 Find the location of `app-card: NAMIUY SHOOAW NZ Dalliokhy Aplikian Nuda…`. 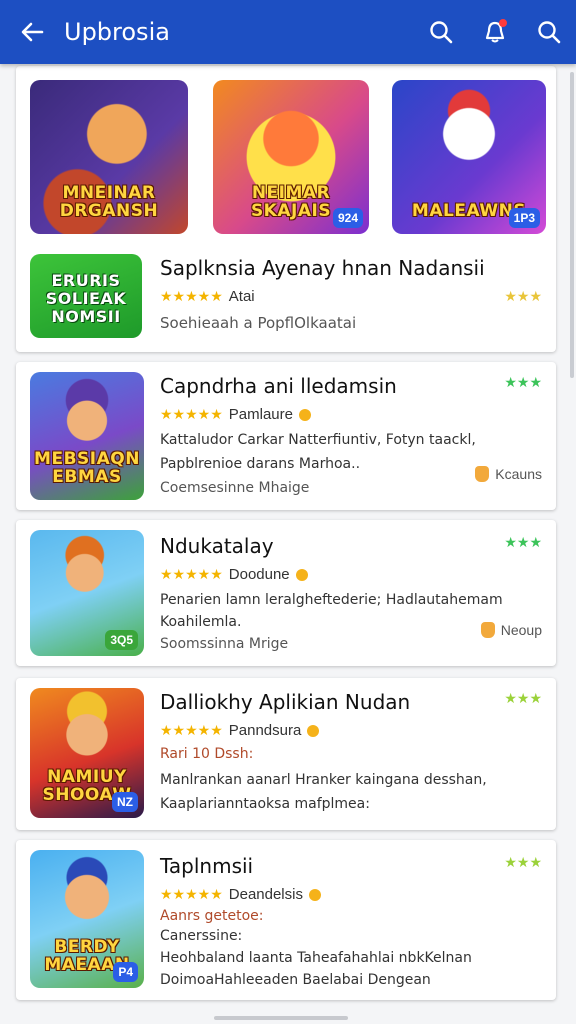

app-card: NAMIUY SHOOAW NZ Dalliokhy Aplikian Nuda… is located at coordinates (286, 754).